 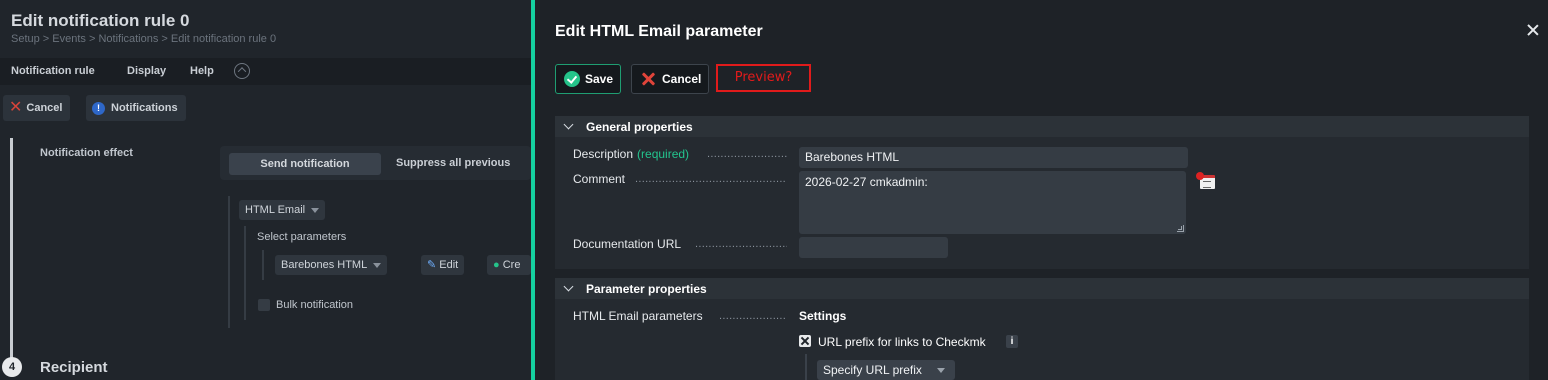 What do you see at coordinates (302, 237) in the screenshot?
I see `bg-select-parameters-label: Select parameters` at bounding box center [302, 237].